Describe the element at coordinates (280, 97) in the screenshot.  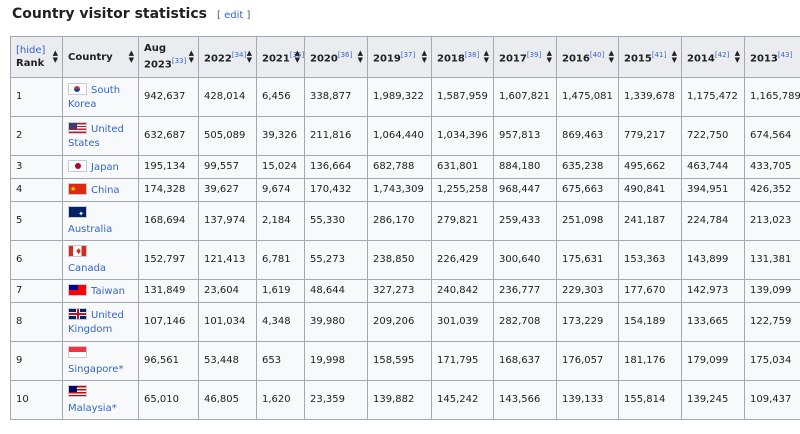
I see `visitor-count-cell: 6,456` at that location.